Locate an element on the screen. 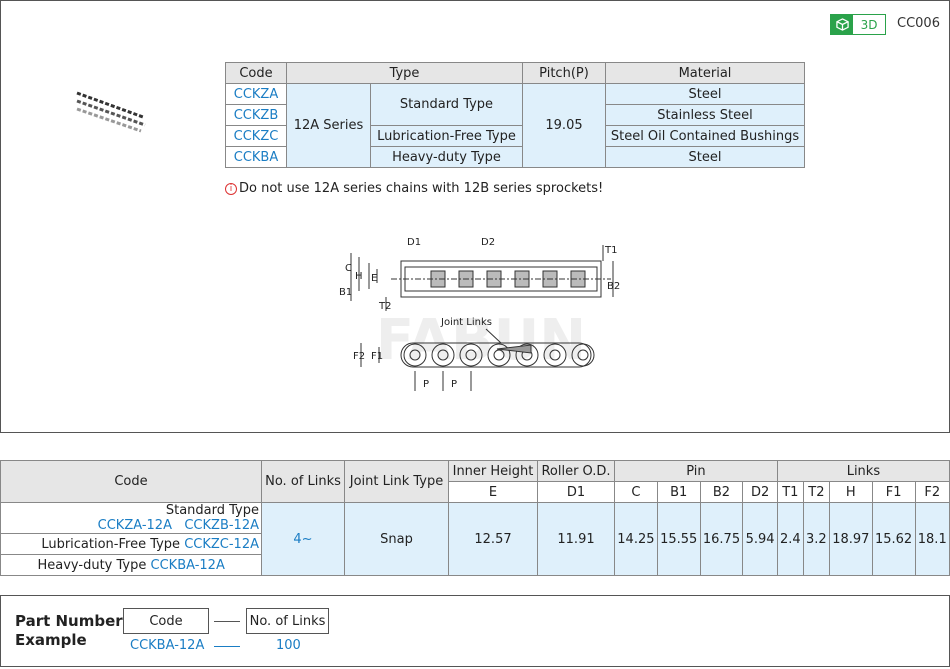  label-b2: B2 is located at coordinates (613, 286).